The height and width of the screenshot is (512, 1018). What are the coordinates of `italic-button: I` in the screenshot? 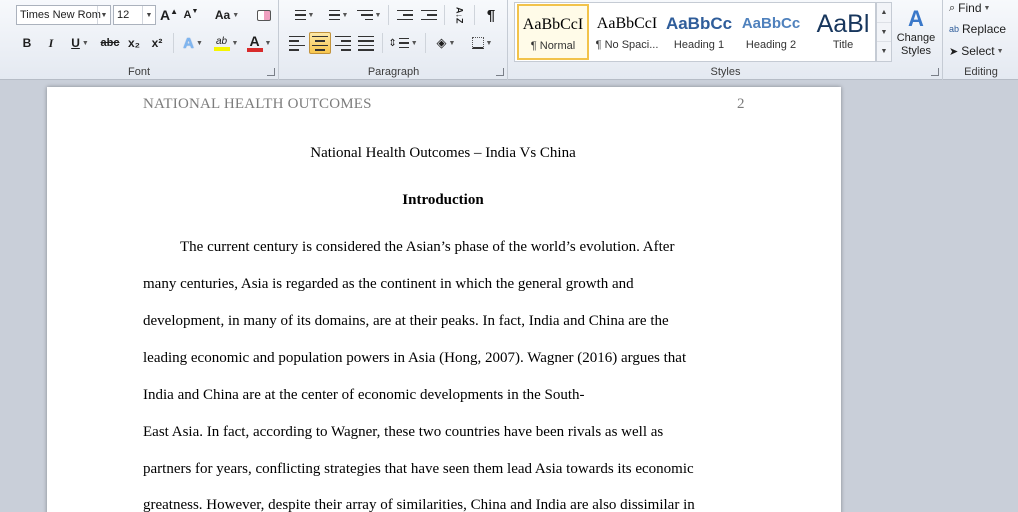 It's located at (51, 43).